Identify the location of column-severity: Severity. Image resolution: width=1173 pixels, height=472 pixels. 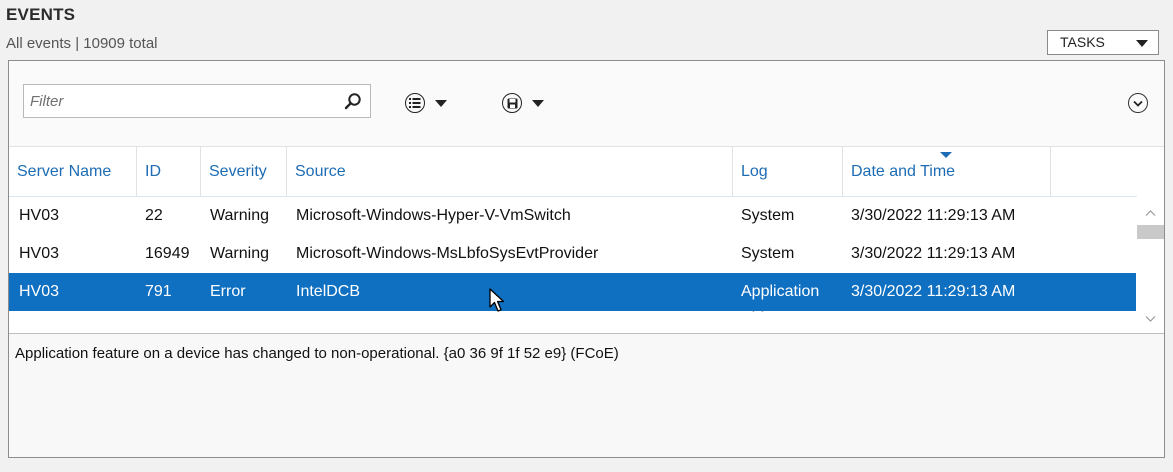
(244, 172).